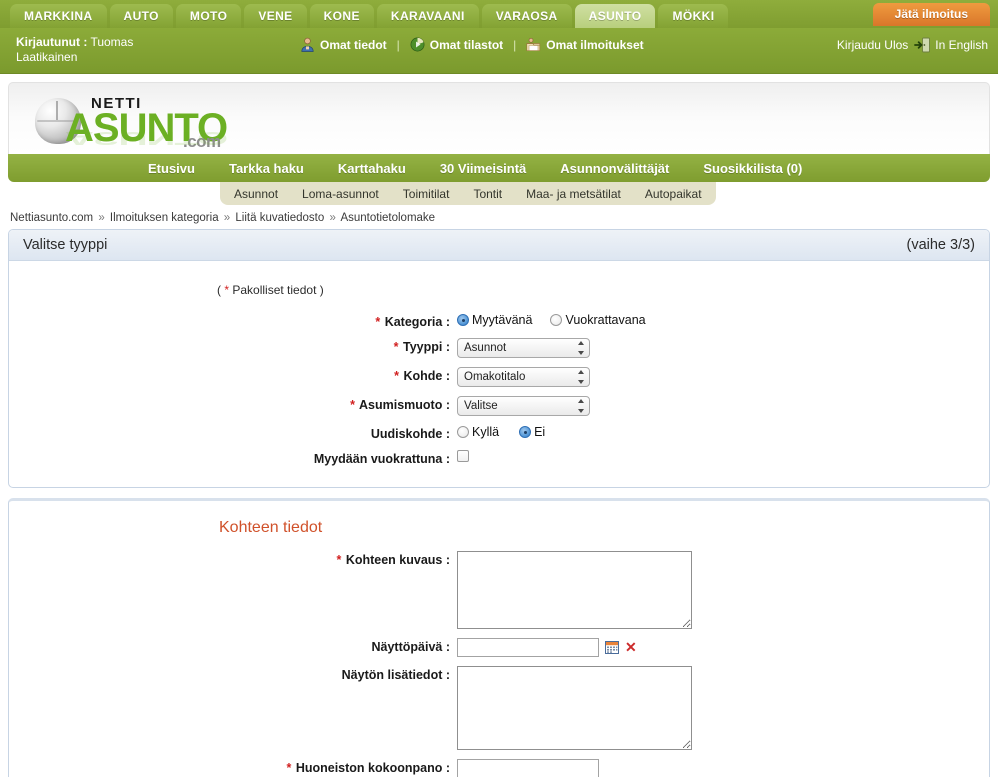 Image resolution: width=998 pixels, height=777 pixels. I want to click on subnav-asunnot: Asunnot, so click(256, 194).